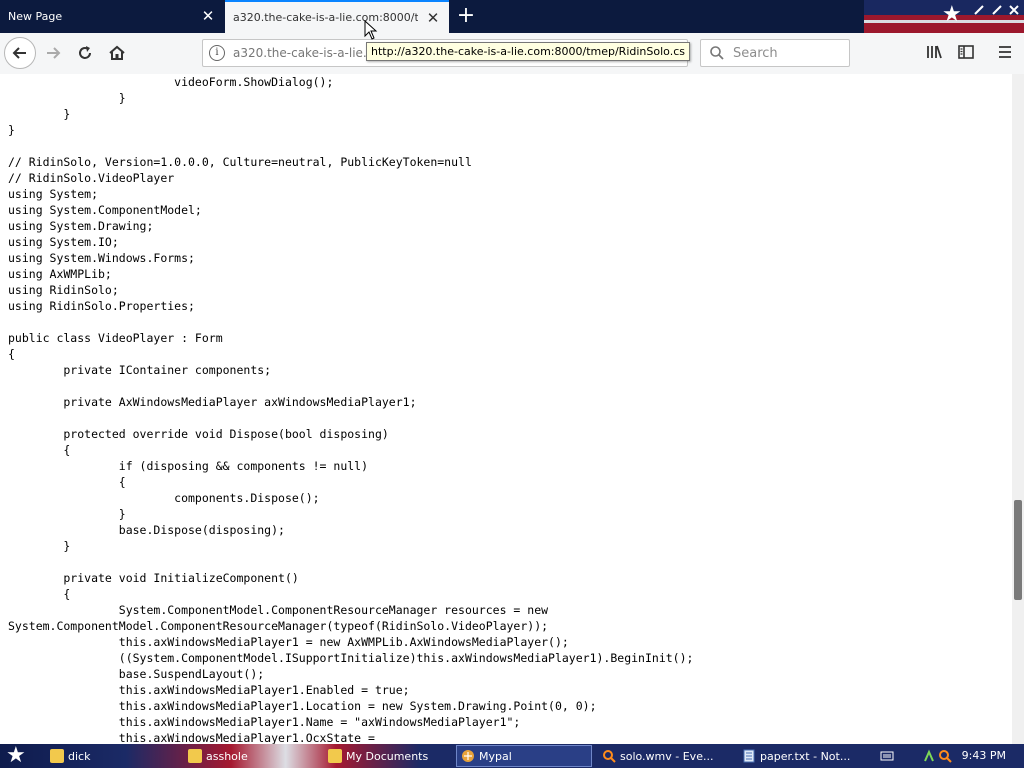 The height and width of the screenshot is (768, 1024). What do you see at coordinates (755, 53) in the screenshot?
I see `search-placeholder: Search` at bounding box center [755, 53].